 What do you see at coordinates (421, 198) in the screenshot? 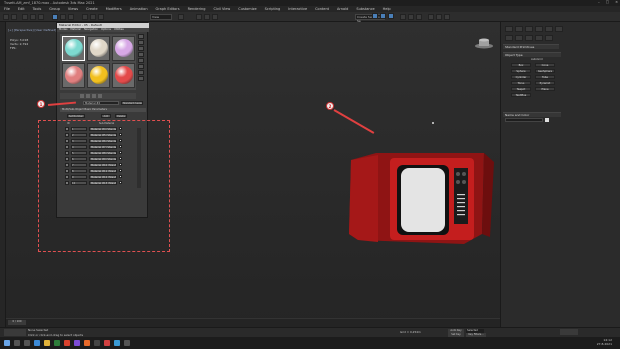
I see `tv-model` at bounding box center [421, 198].